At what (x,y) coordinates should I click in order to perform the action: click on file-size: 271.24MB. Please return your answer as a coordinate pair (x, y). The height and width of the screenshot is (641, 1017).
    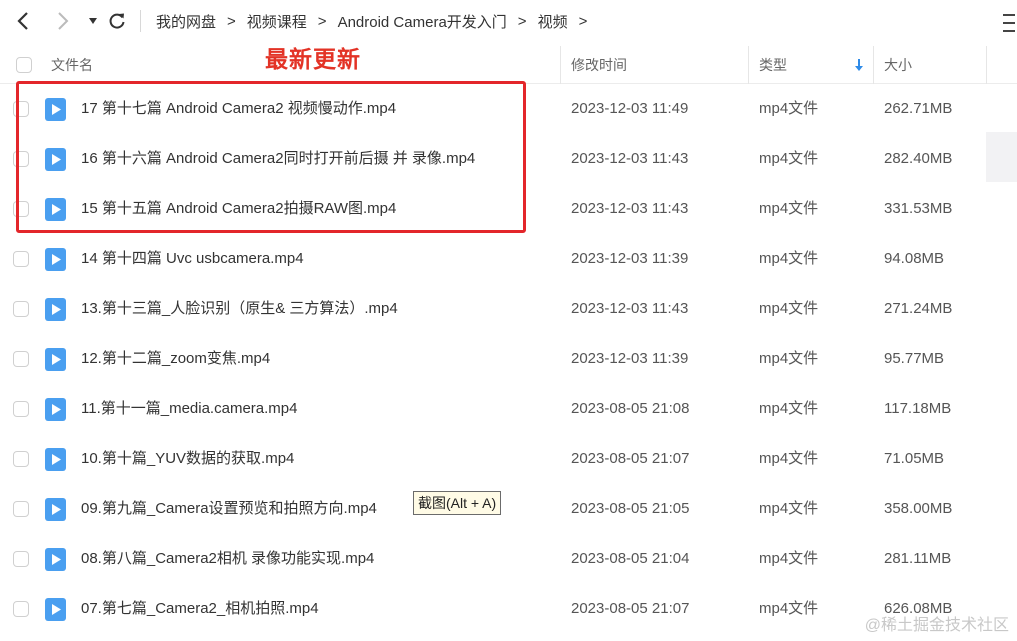
    Looking at the image, I should click on (918, 308).